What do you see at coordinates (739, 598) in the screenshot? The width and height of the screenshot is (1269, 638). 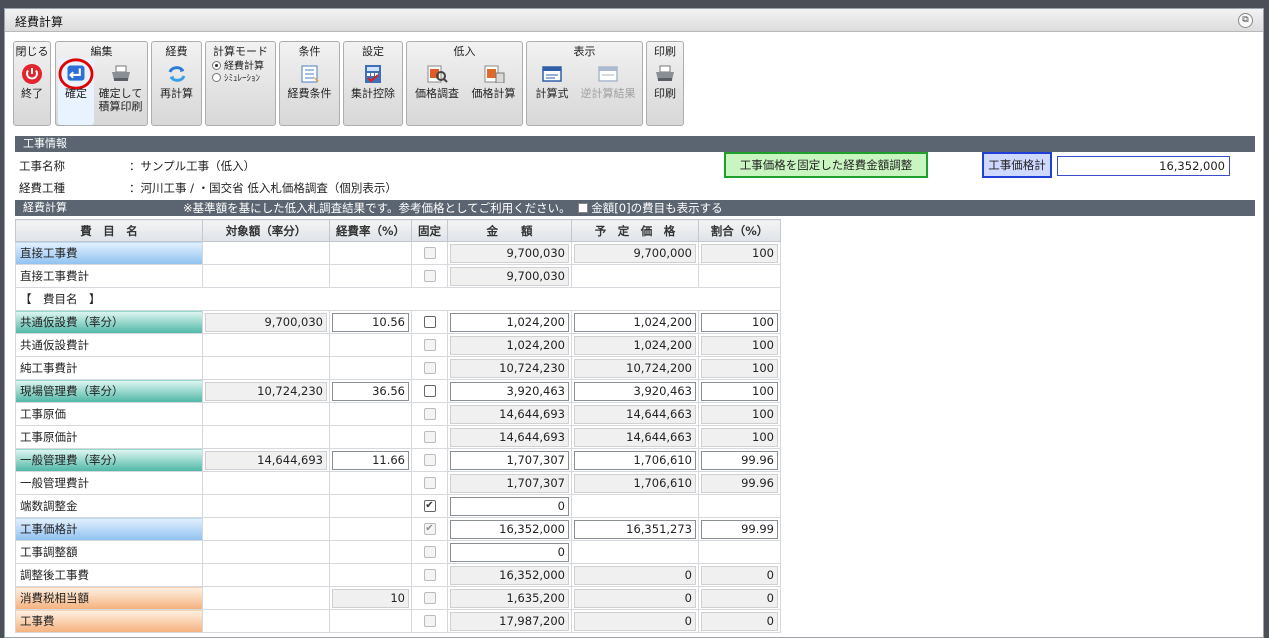 I see `ratio-field: 0` at bounding box center [739, 598].